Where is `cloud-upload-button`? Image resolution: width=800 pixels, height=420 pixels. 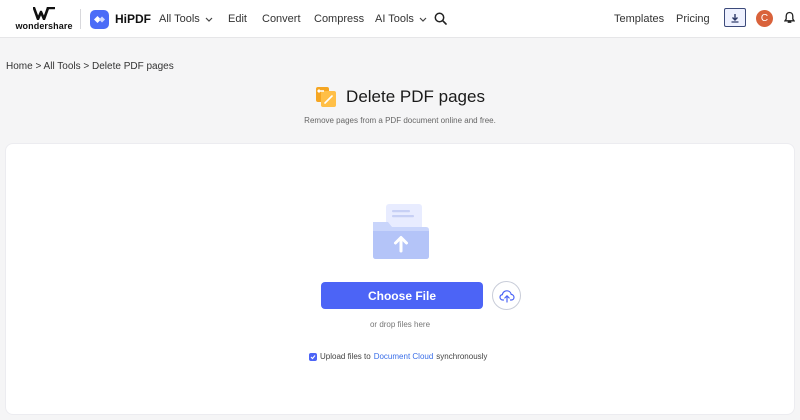
cloud-upload-button is located at coordinates (506, 295).